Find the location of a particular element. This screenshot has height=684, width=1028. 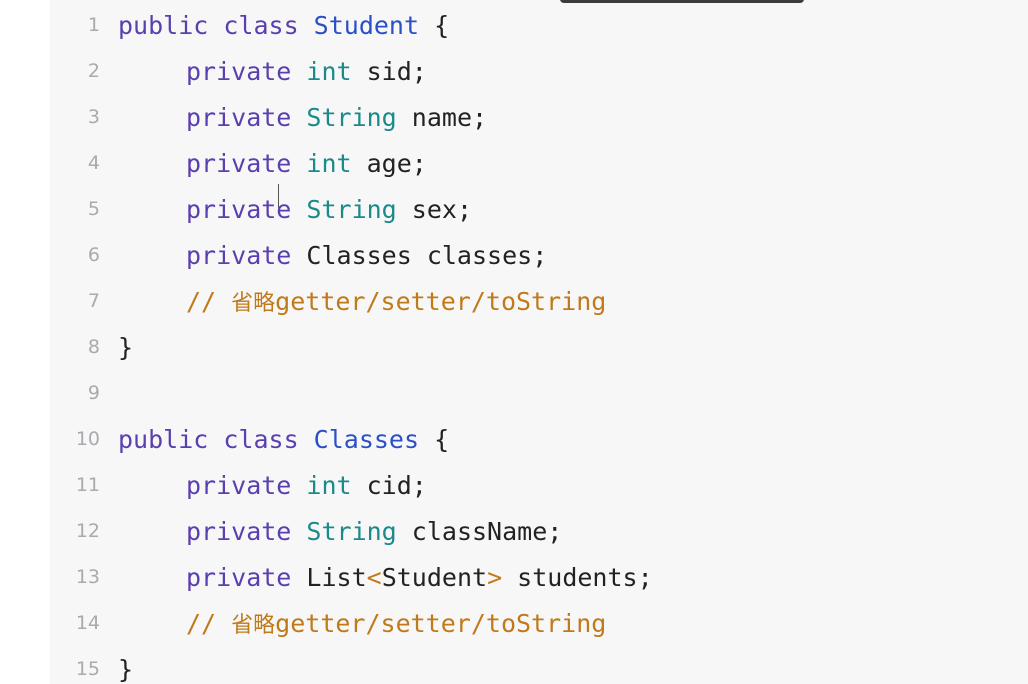

line-number: 13 is located at coordinates (87, 577).